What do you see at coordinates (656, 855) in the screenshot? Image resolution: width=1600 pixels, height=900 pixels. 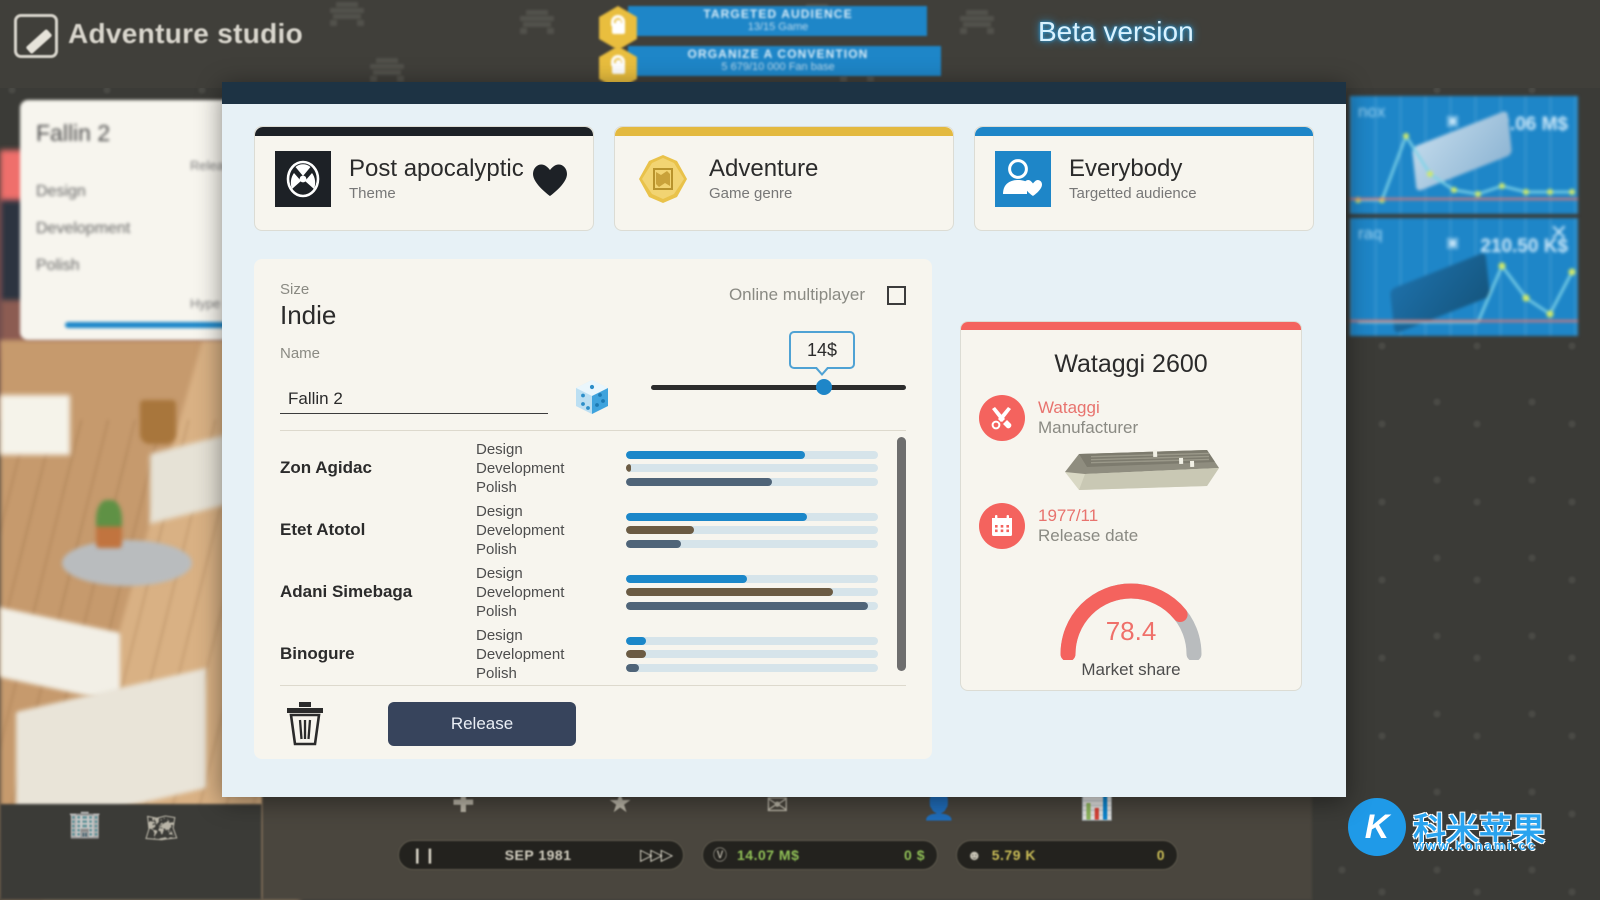 I see `fast-forward-icon: ▷▷▷` at bounding box center [656, 855].